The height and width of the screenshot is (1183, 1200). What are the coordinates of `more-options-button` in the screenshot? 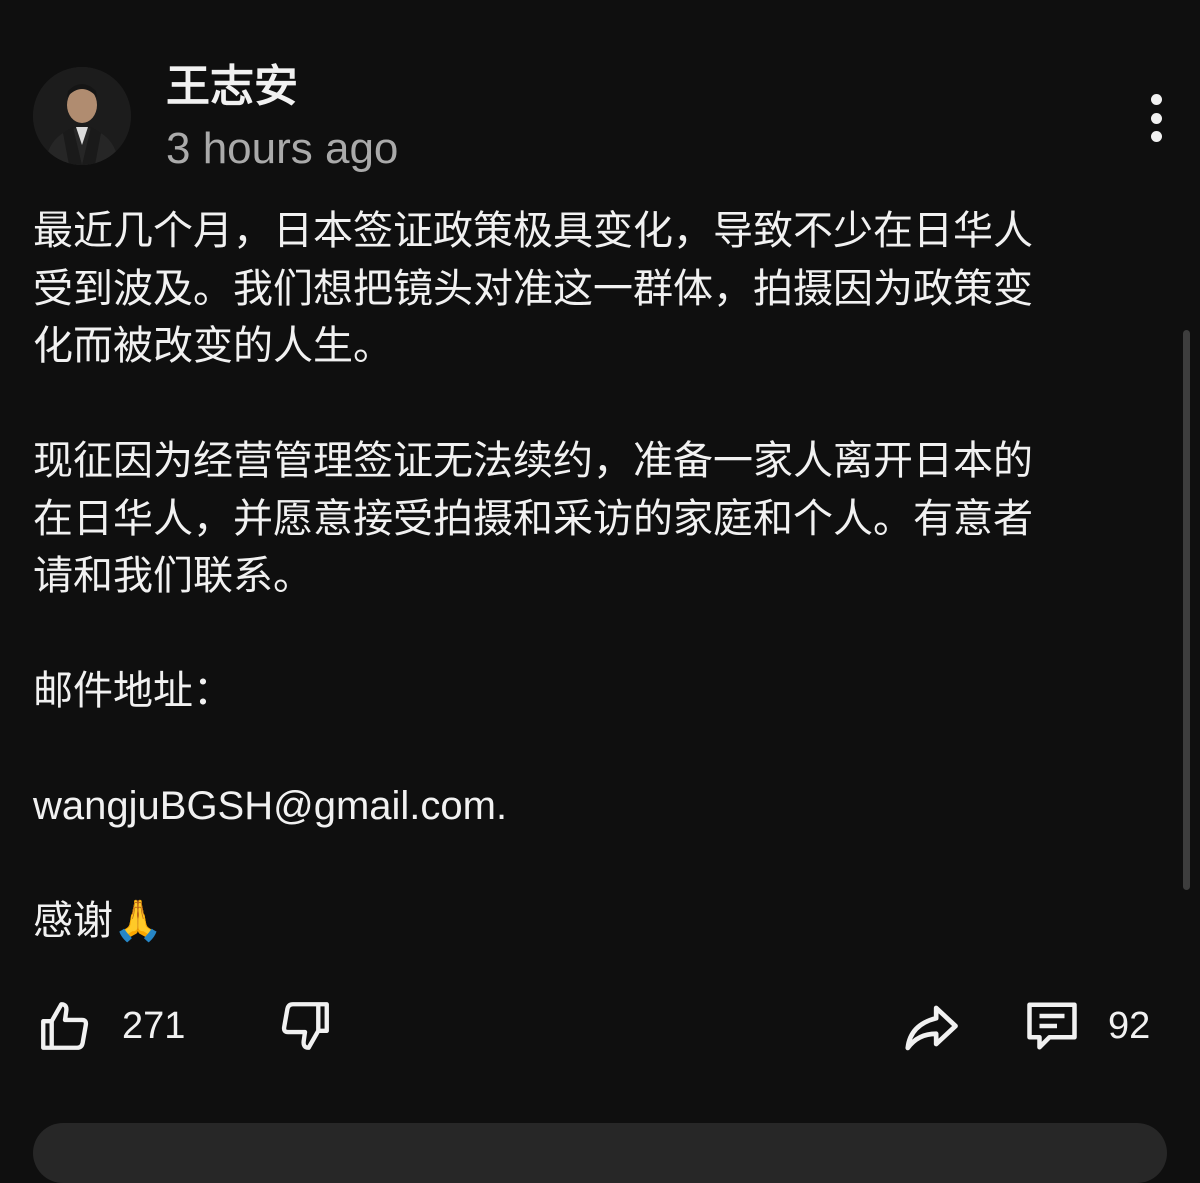 It's located at (1156, 118).